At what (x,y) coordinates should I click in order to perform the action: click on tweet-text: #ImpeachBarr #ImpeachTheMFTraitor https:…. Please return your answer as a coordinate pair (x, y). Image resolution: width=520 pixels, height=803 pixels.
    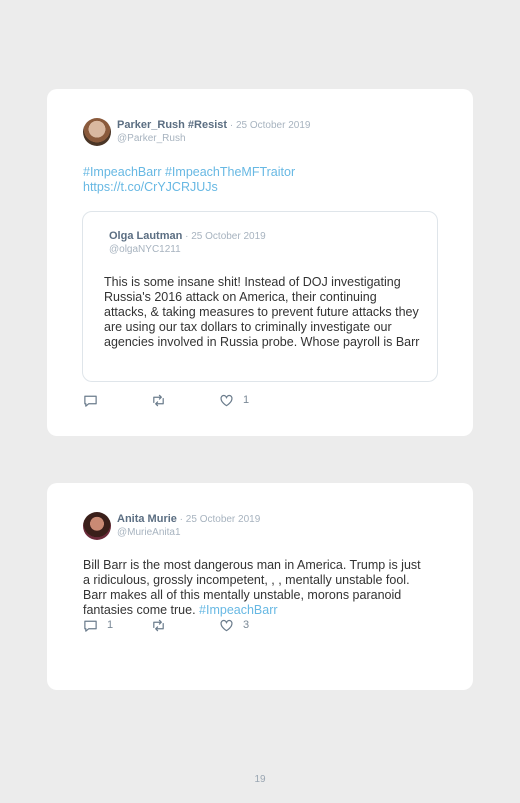
    Looking at the image, I should click on (263, 180).